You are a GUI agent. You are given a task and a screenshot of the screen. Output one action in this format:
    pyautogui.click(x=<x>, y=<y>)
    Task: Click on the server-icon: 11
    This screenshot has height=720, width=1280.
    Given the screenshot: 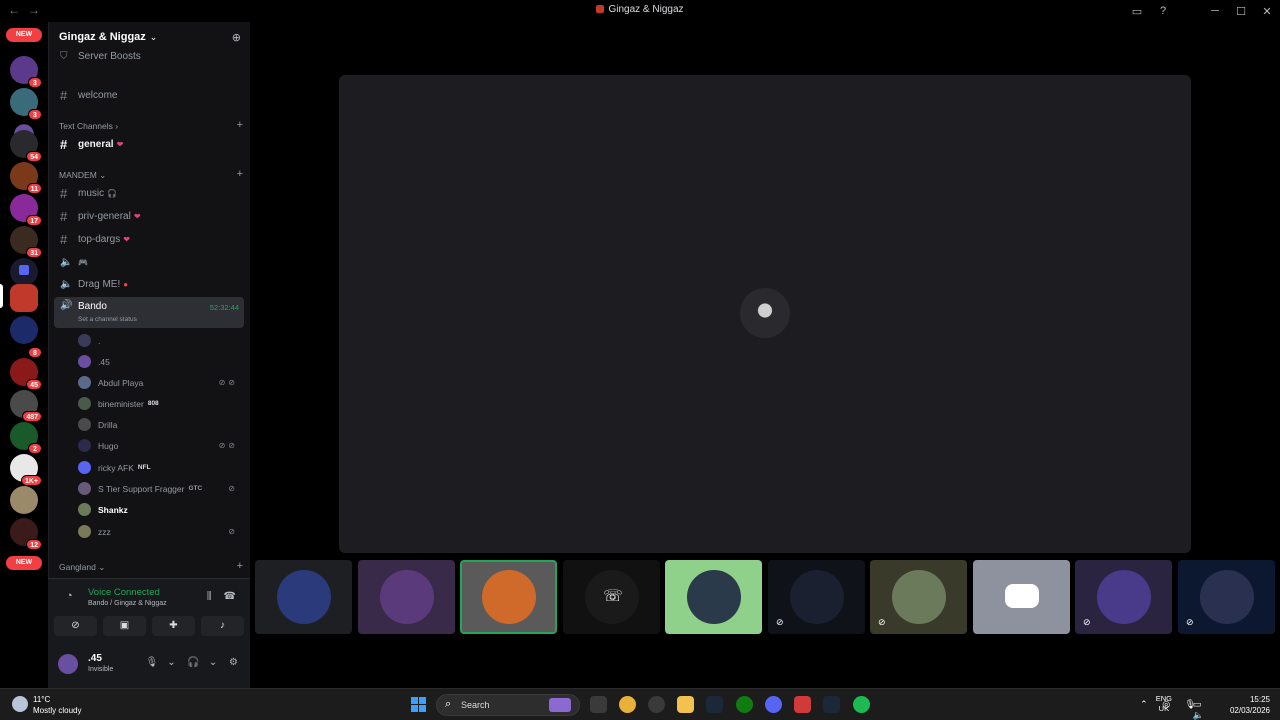 What is the action you would take?
    pyautogui.click(x=26, y=178)
    